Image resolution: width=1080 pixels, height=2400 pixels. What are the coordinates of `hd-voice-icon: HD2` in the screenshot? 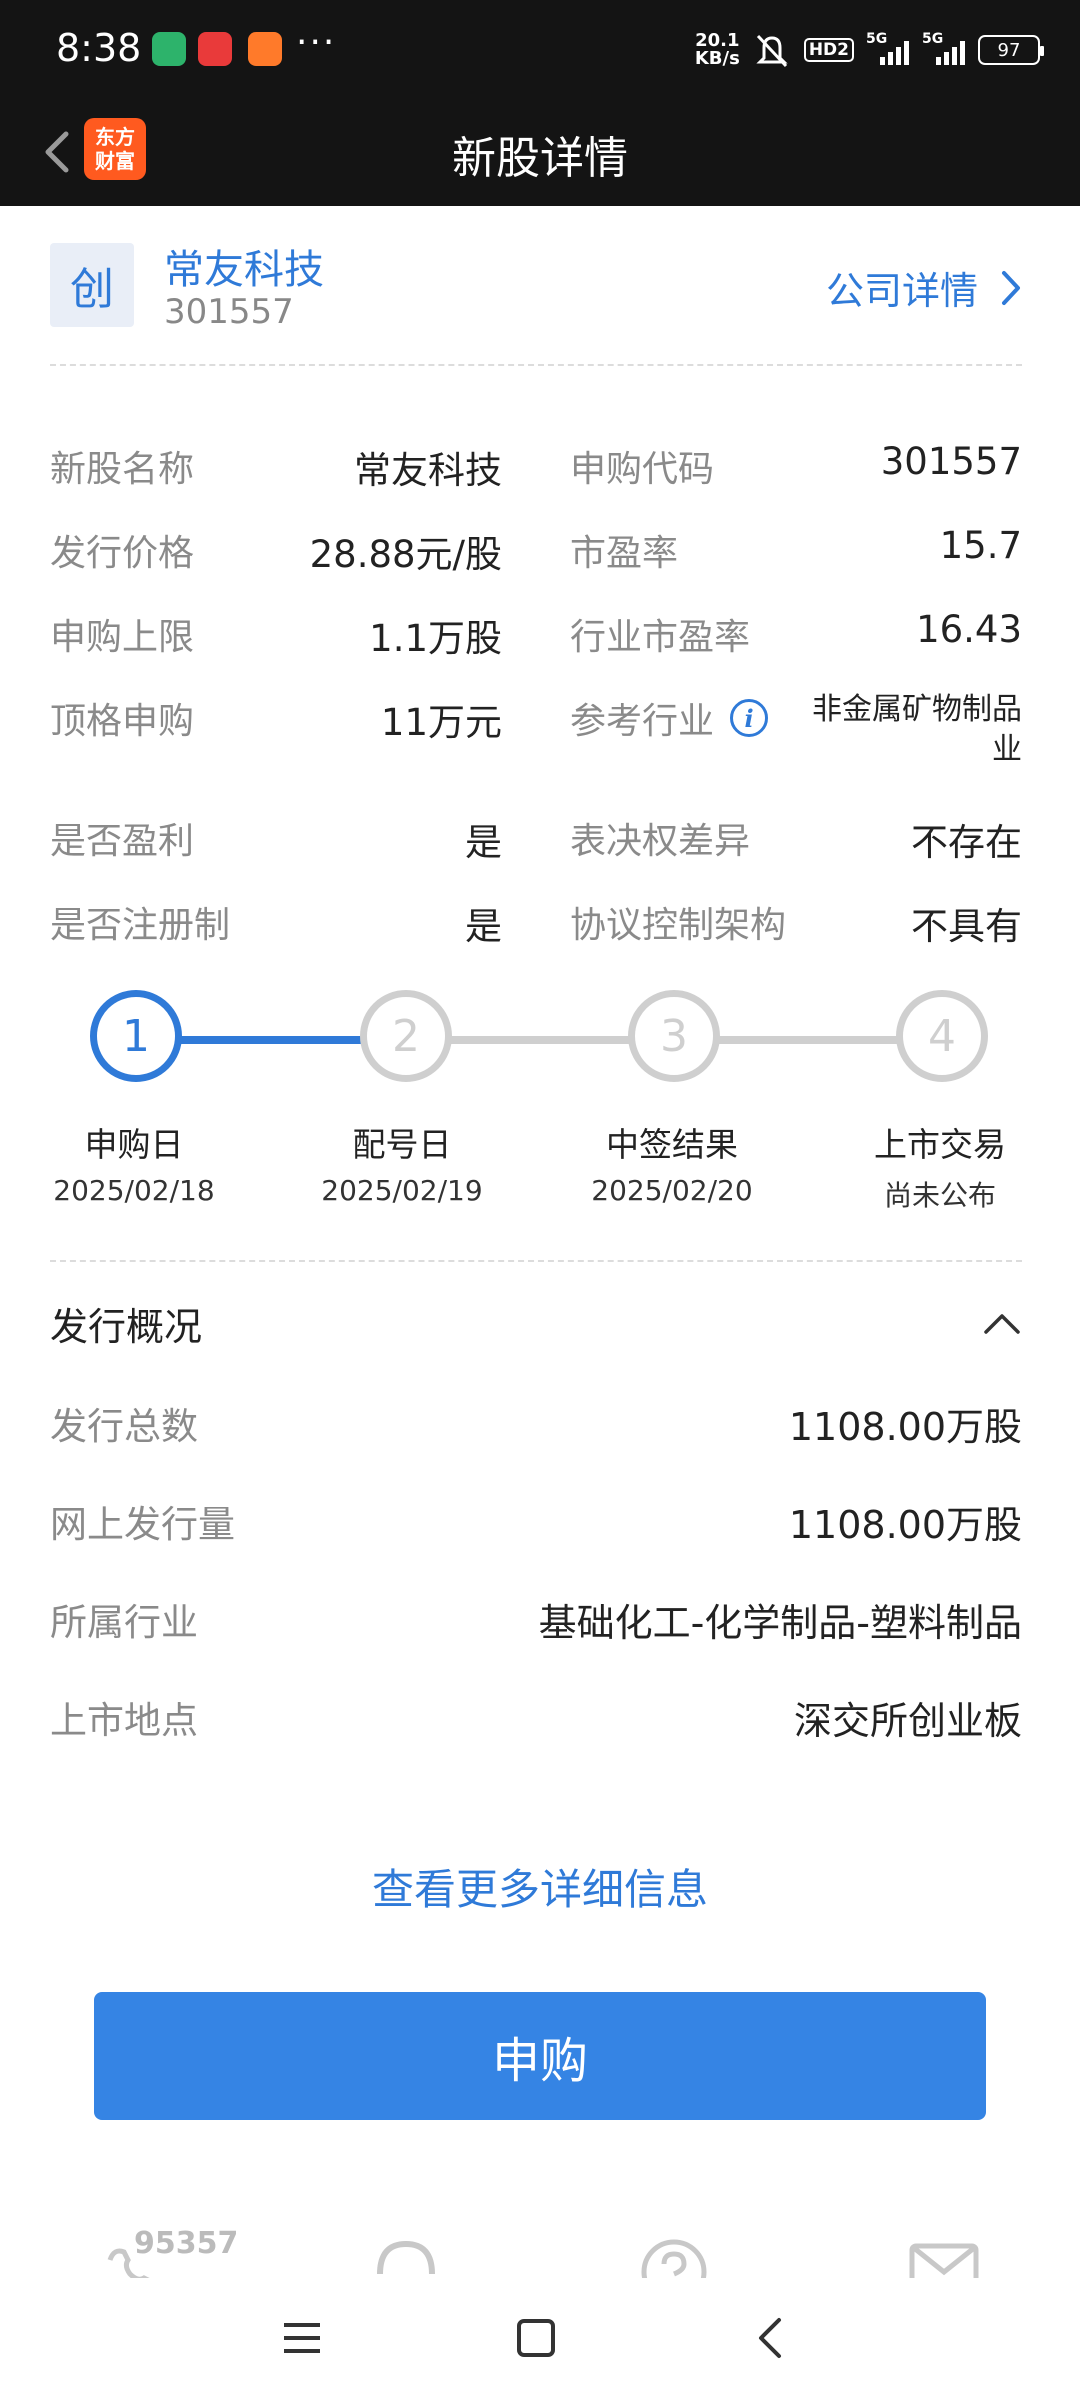 It's located at (828, 50).